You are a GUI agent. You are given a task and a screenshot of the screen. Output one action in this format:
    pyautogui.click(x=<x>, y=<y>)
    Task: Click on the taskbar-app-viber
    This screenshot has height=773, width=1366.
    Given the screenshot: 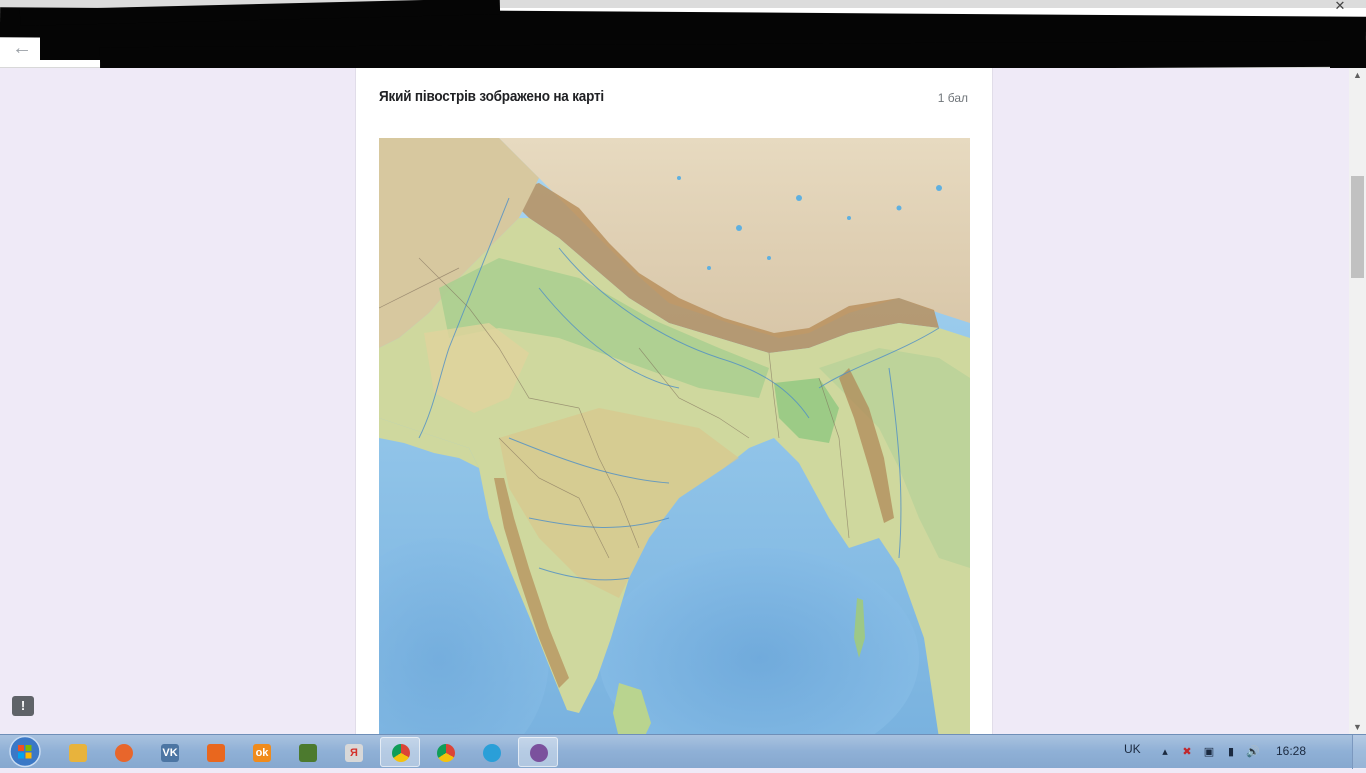 What is the action you would take?
    pyautogui.click(x=538, y=752)
    